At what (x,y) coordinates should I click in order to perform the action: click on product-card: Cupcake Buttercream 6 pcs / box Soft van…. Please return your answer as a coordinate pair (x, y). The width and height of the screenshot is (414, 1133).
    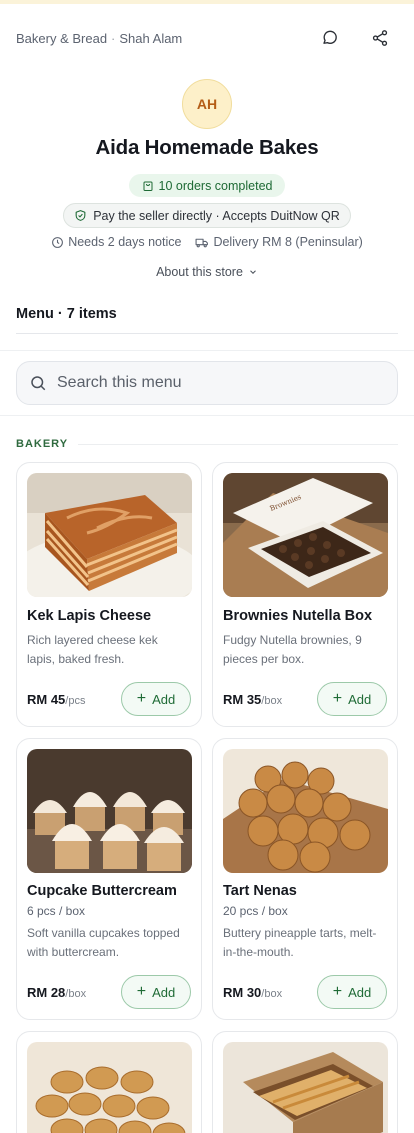
    Looking at the image, I should click on (109, 879).